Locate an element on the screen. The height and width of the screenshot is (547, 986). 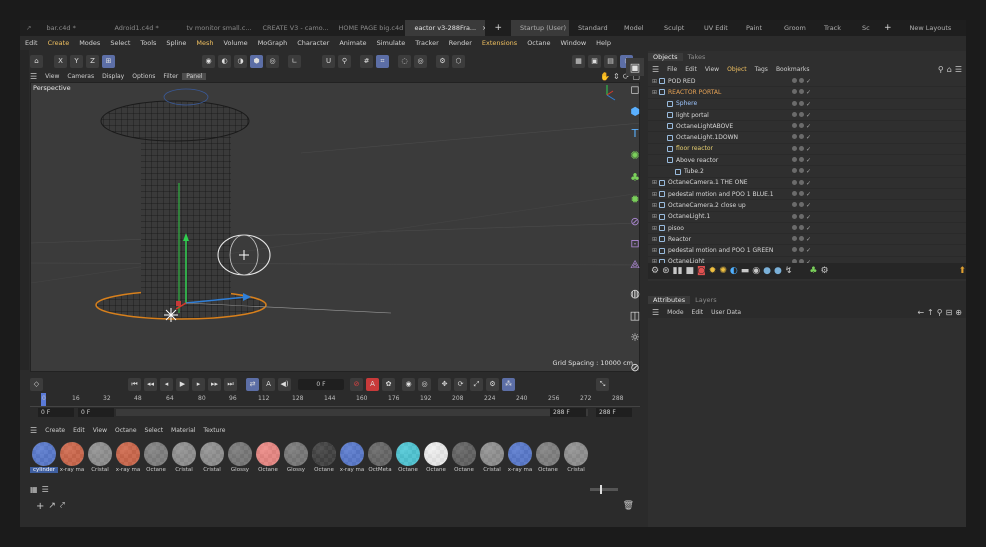
attributes-menu-mode: Mode is located at coordinates (675, 312).